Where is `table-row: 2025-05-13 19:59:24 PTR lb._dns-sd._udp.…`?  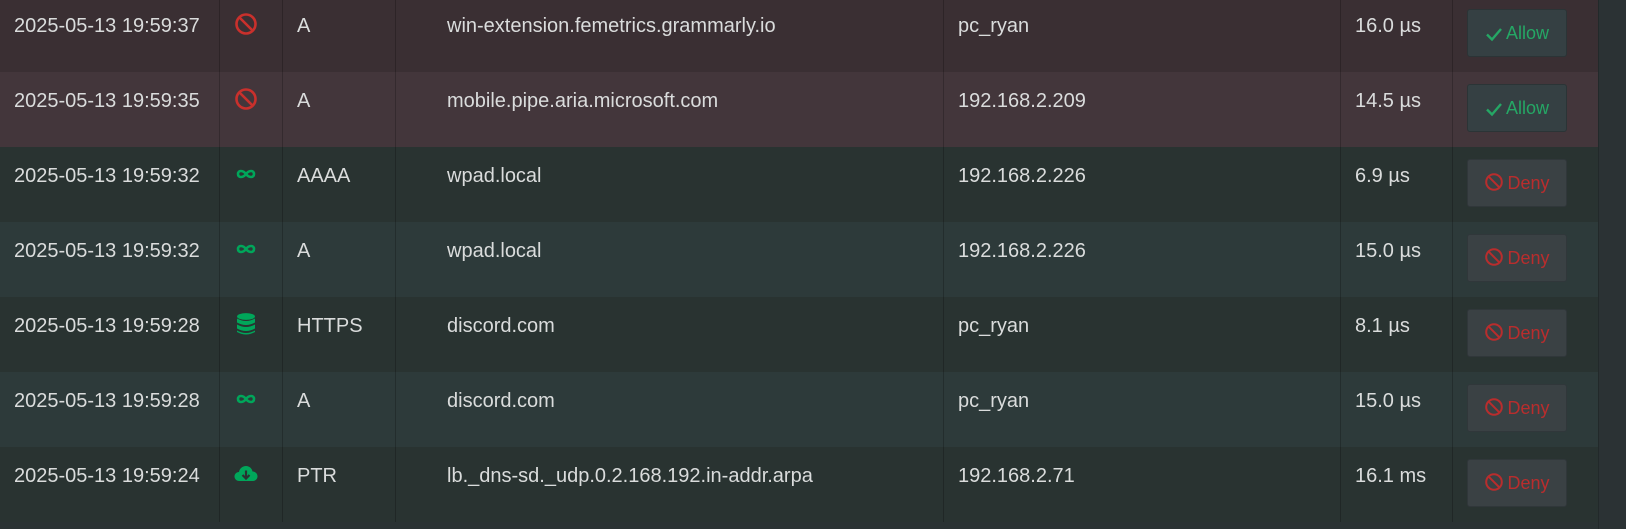 table-row: 2025-05-13 19:59:24 PTR lb._dns-sd._udp.… is located at coordinates (799, 484).